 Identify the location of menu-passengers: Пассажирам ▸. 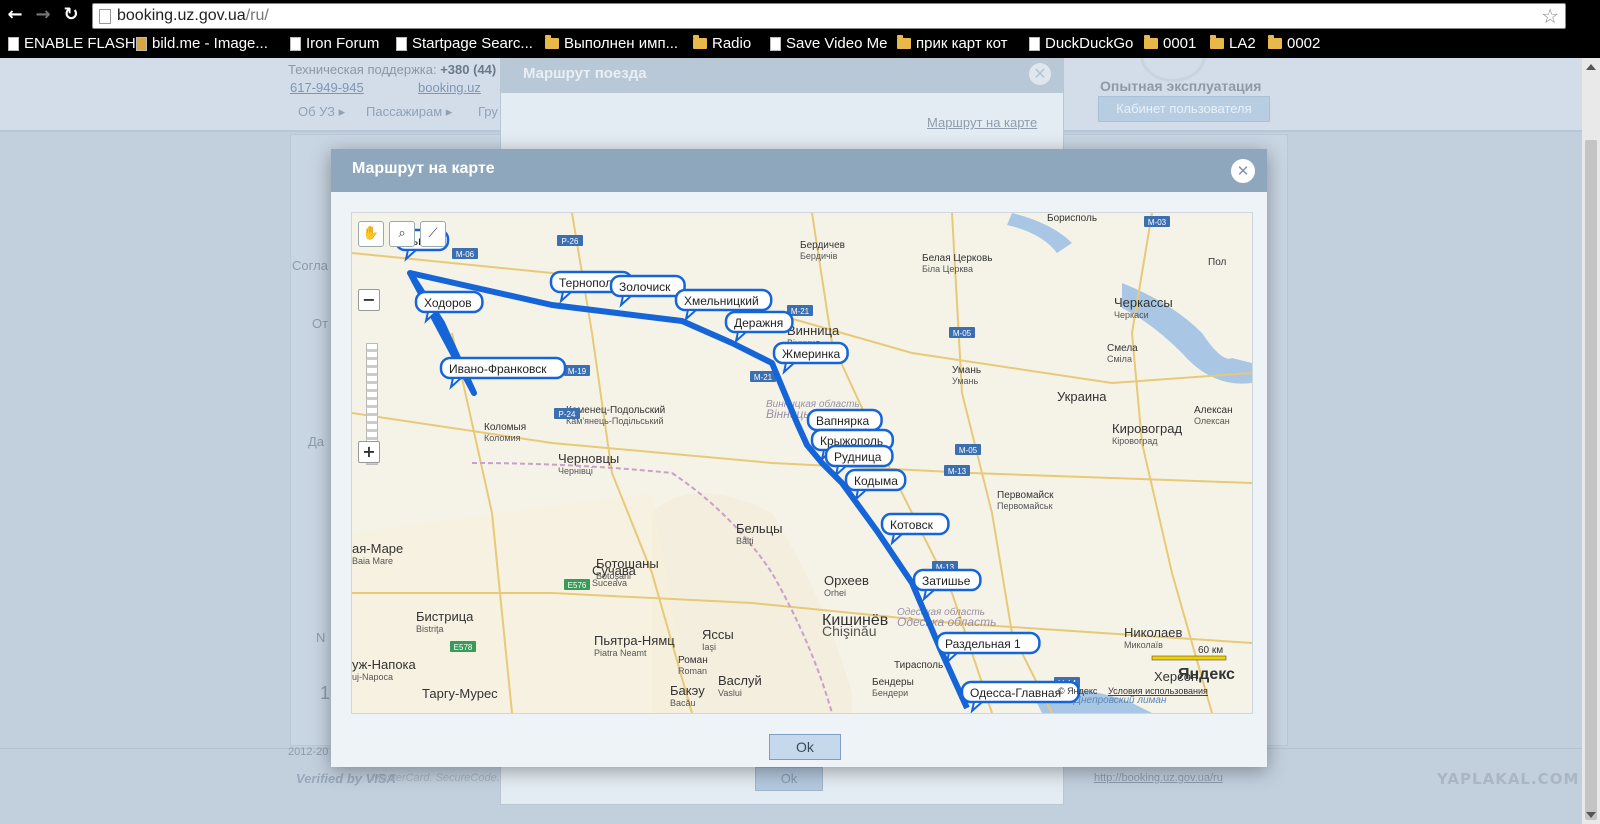
(409, 112).